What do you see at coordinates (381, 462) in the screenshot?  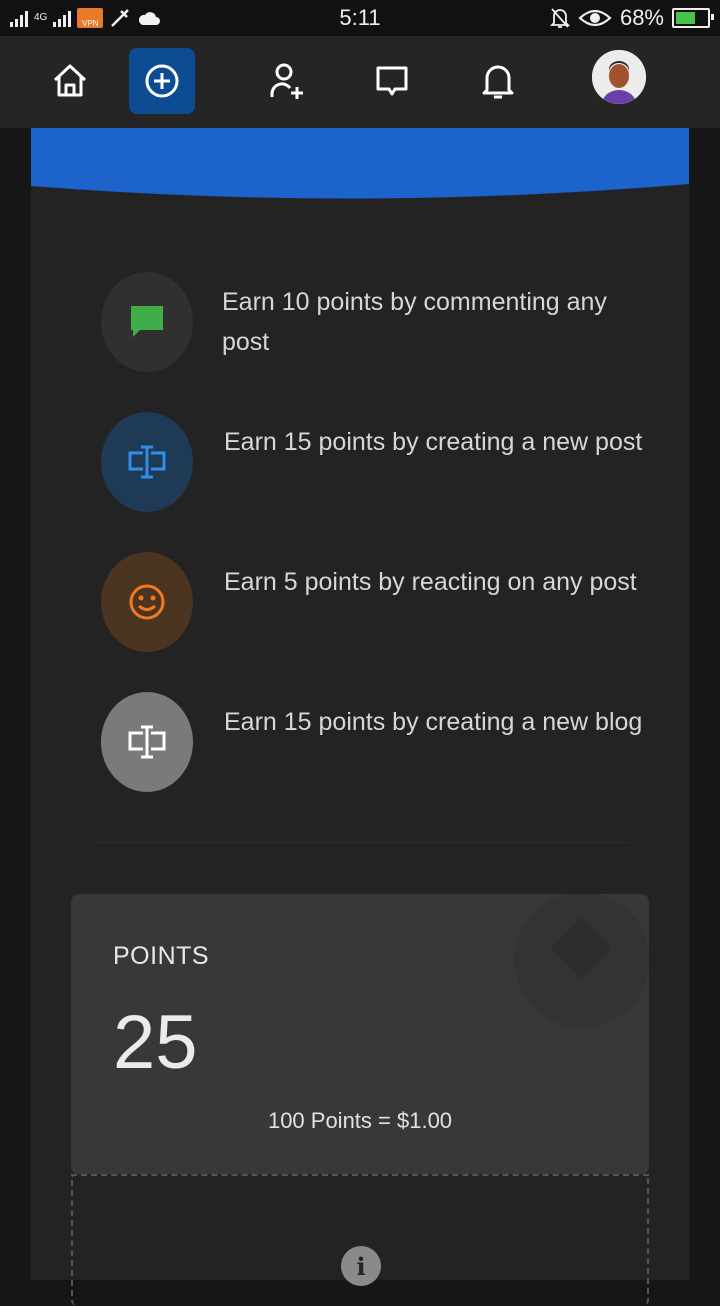 I see `earn-item-post: Earn 15 points by creating a new post` at bounding box center [381, 462].